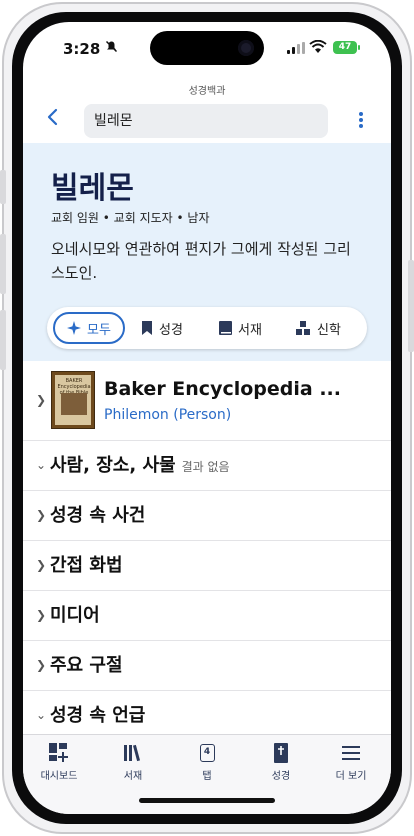 The width and height of the screenshot is (414, 836). I want to click on filter-library: 서재, so click(240, 328).